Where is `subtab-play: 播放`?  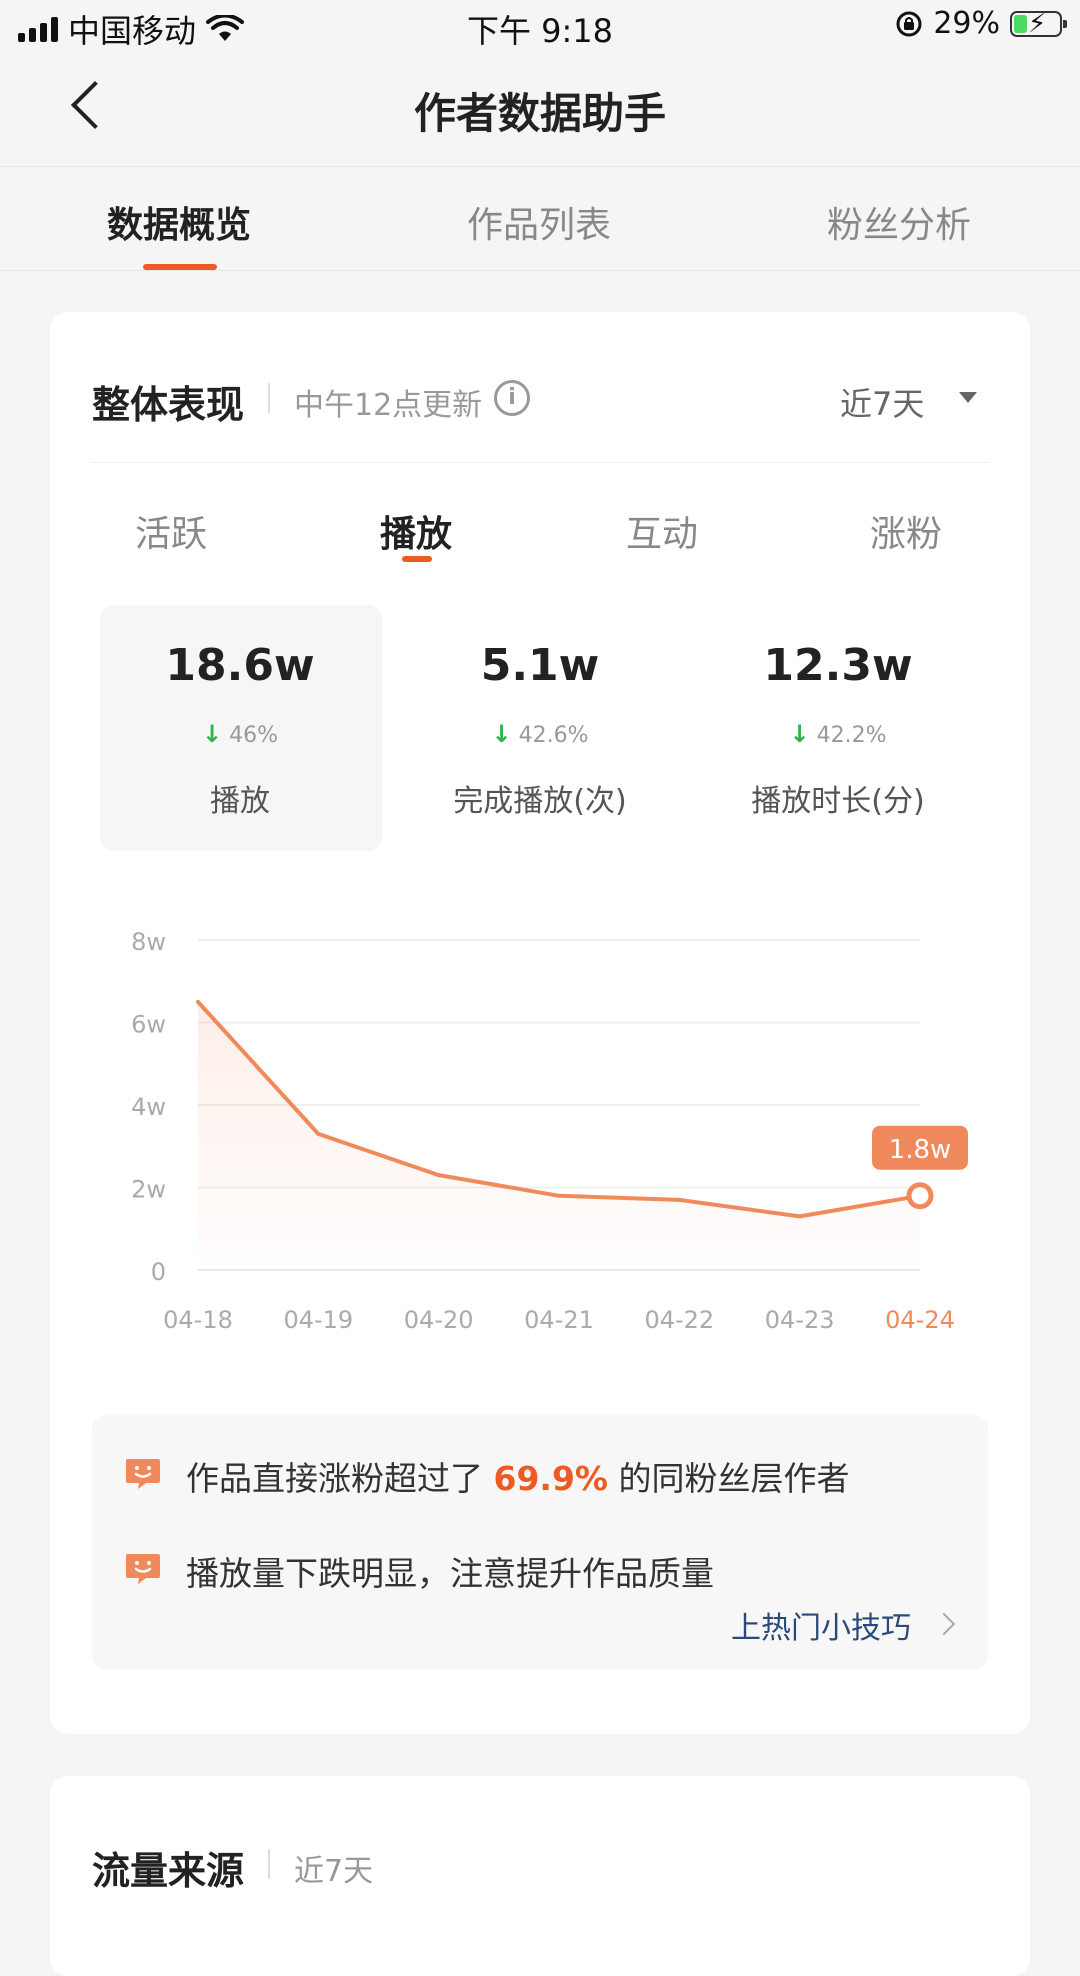
subtab-play: 播放 is located at coordinates (416, 531).